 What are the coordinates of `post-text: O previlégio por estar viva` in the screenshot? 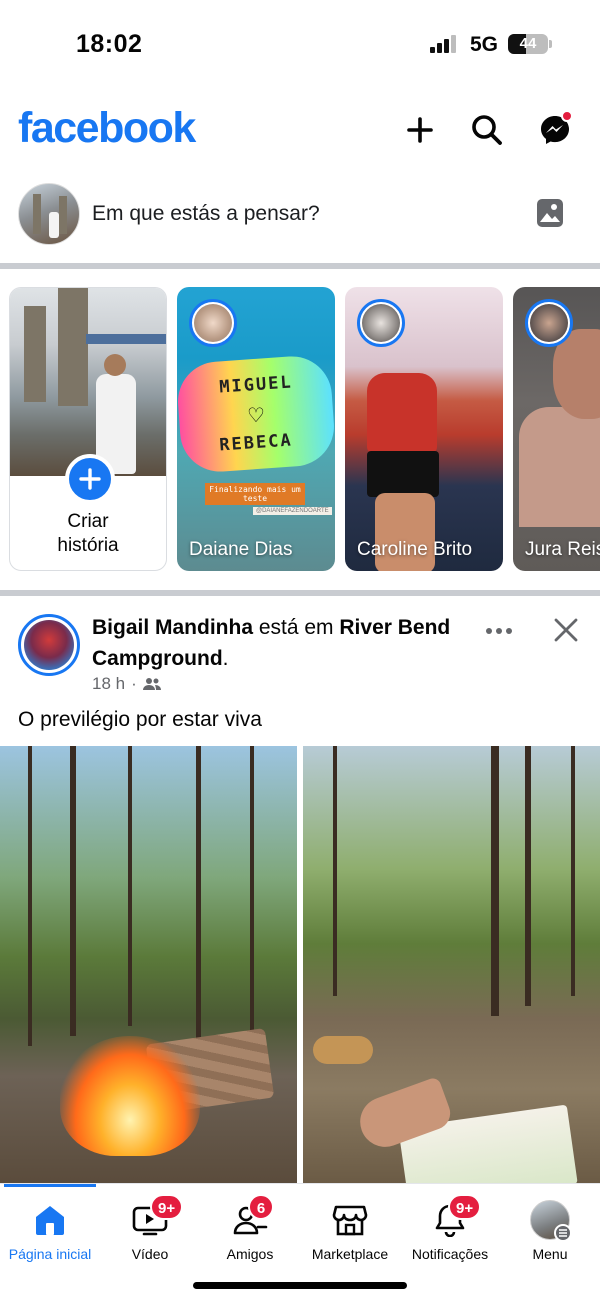 It's located at (140, 719).